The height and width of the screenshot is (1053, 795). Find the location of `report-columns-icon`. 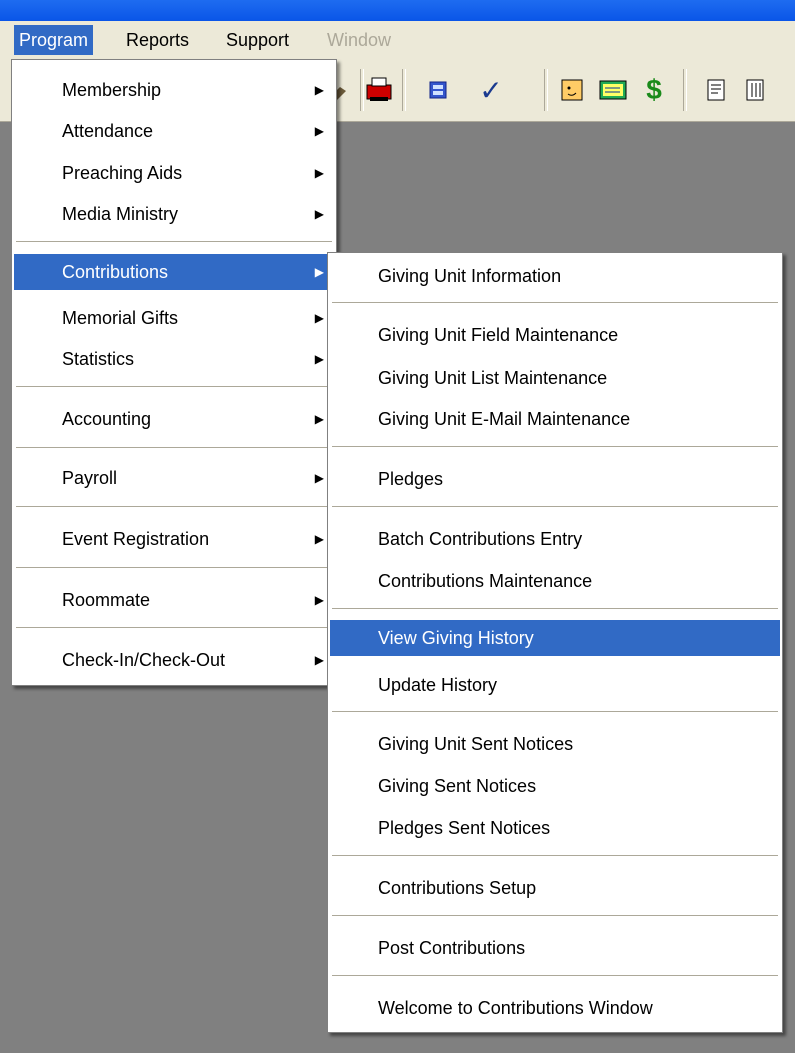

report-columns-icon is located at coordinates (755, 90).